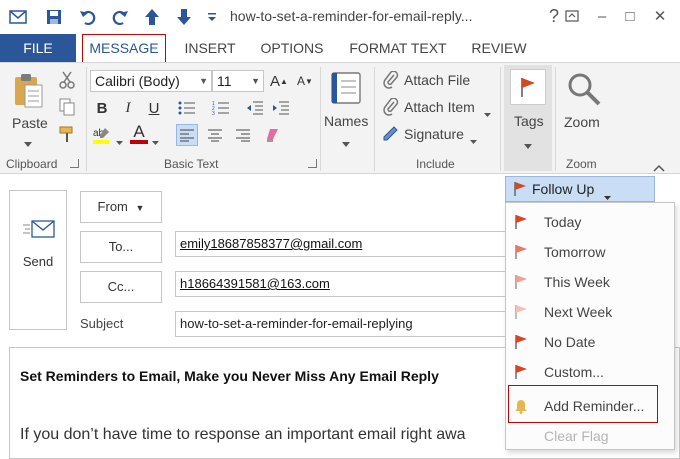  I want to click on font-name-combo: Calibri (Body) ▼, so click(151, 81).